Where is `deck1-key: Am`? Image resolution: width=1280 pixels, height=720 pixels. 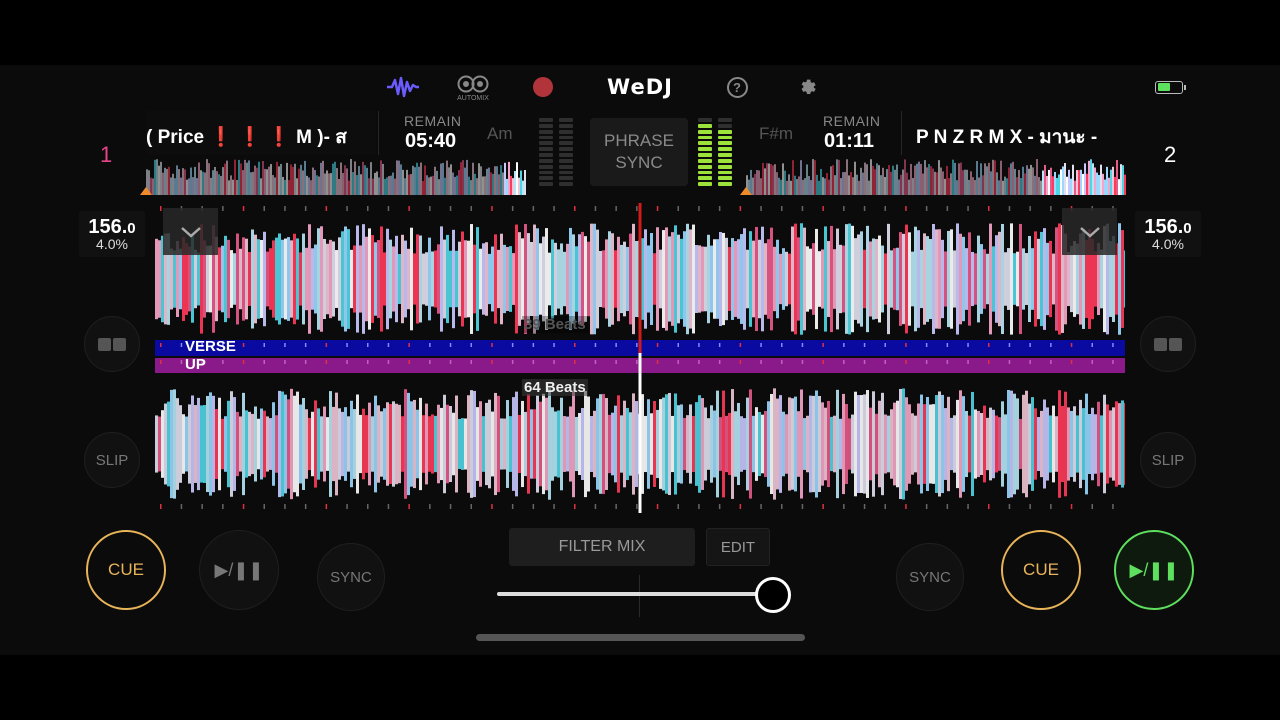 deck1-key: Am is located at coordinates (500, 133).